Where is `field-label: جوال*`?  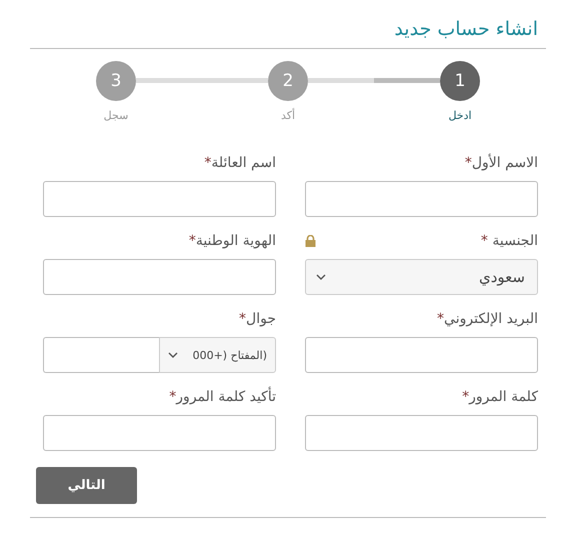 field-label: جوال* is located at coordinates (257, 319).